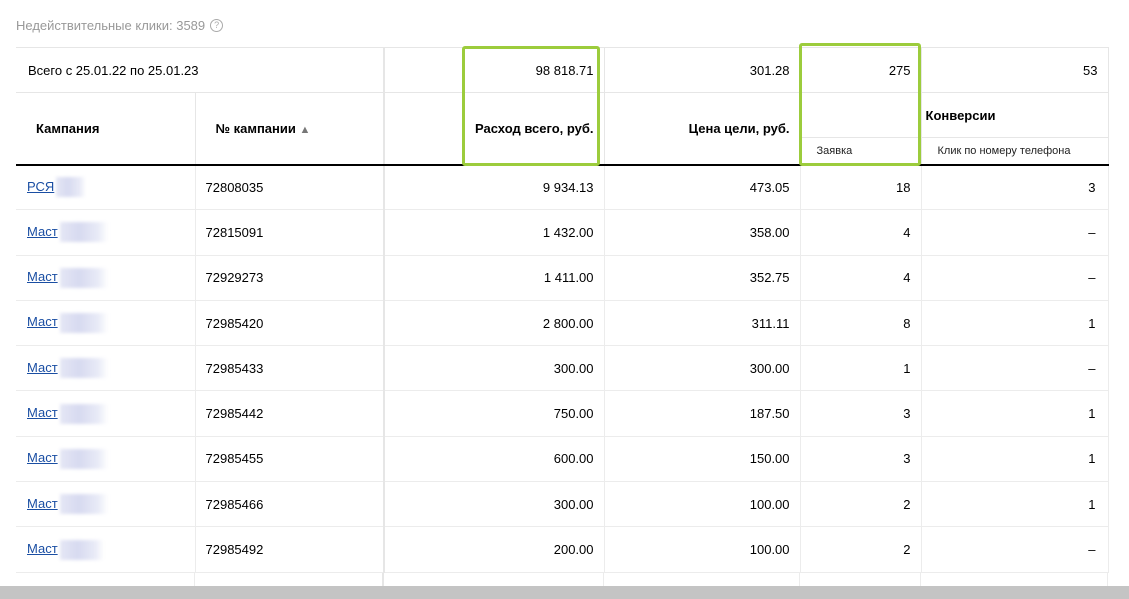 The width and height of the screenshot is (1129, 599). I want to click on sort-asc-icon: ▲, so click(305, 130).